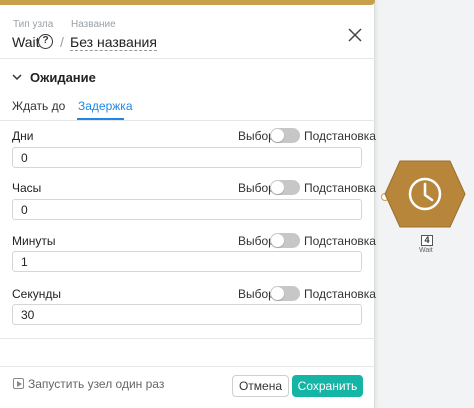 This screenshot has height=408, width=474. I want to click on tab-wait-until: Ждать до, so click(38, 106).